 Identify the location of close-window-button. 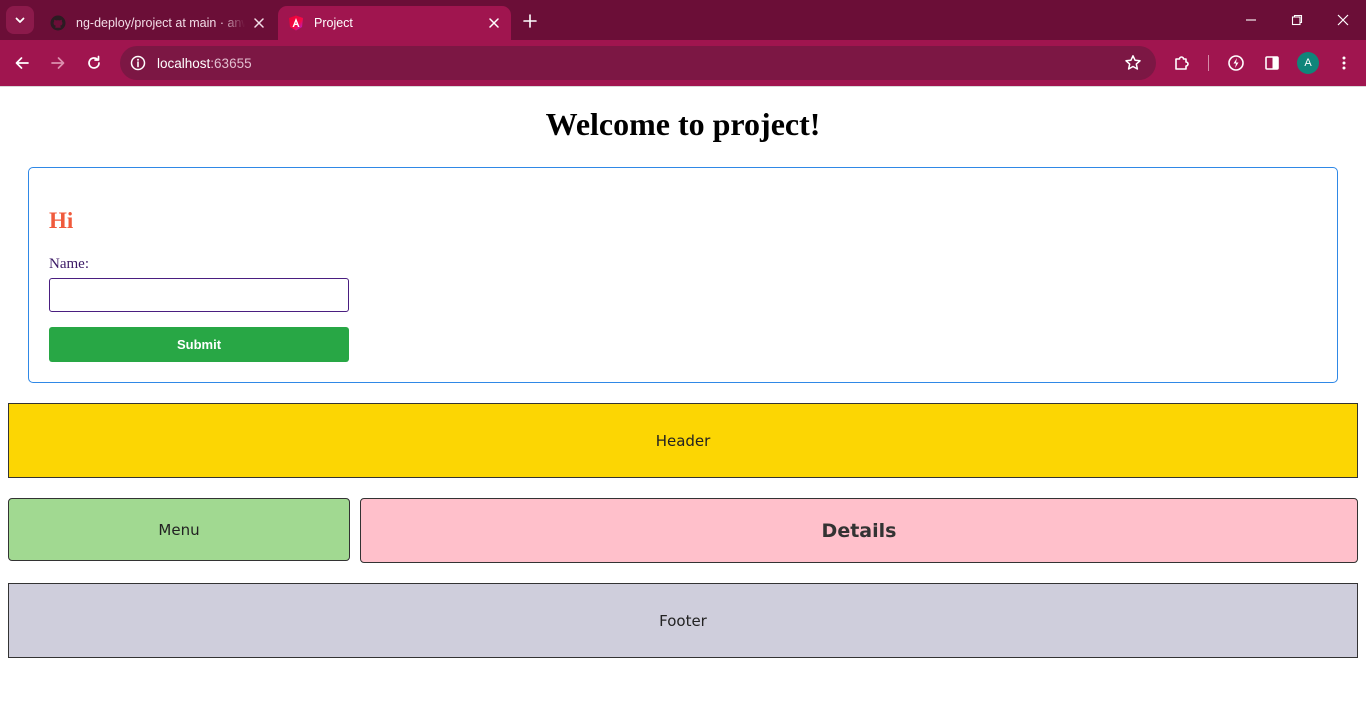
(1343, 20).